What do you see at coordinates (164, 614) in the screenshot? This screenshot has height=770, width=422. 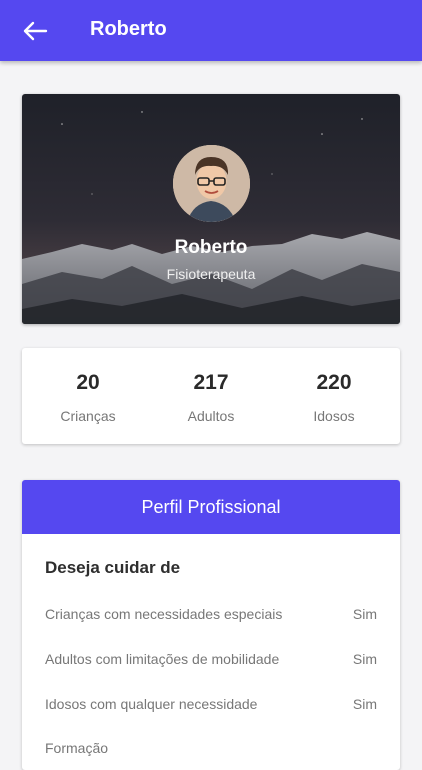 I see `list-item-label: Crianças com necessidades especiais` at bounding box center [164, 614].